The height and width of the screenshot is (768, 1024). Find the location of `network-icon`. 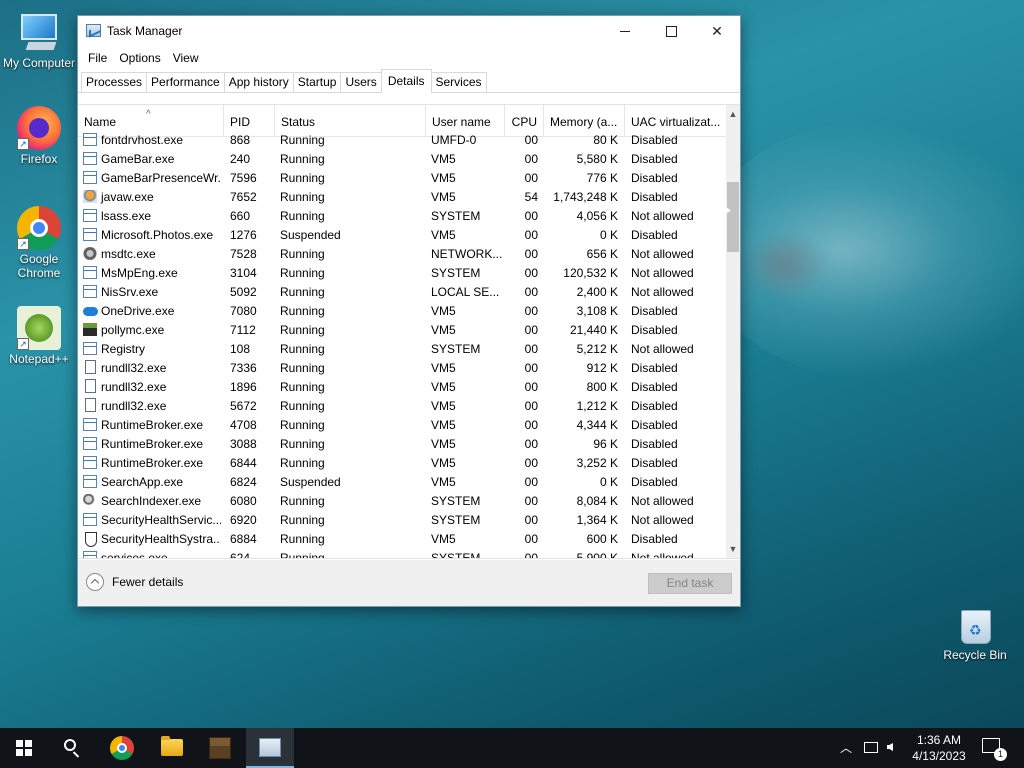

network-icon is located at coordinates (871, 748).